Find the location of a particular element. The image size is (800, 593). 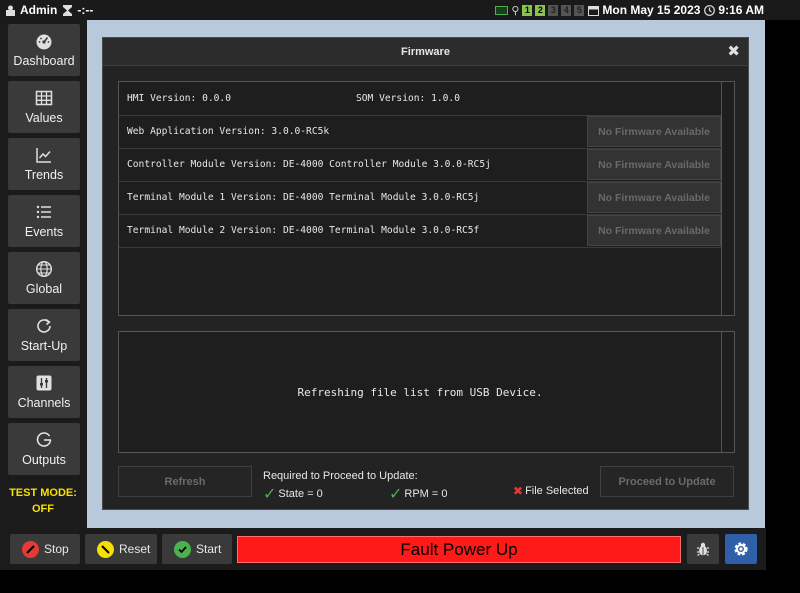

user-icon is located at coordinates (10, 10).